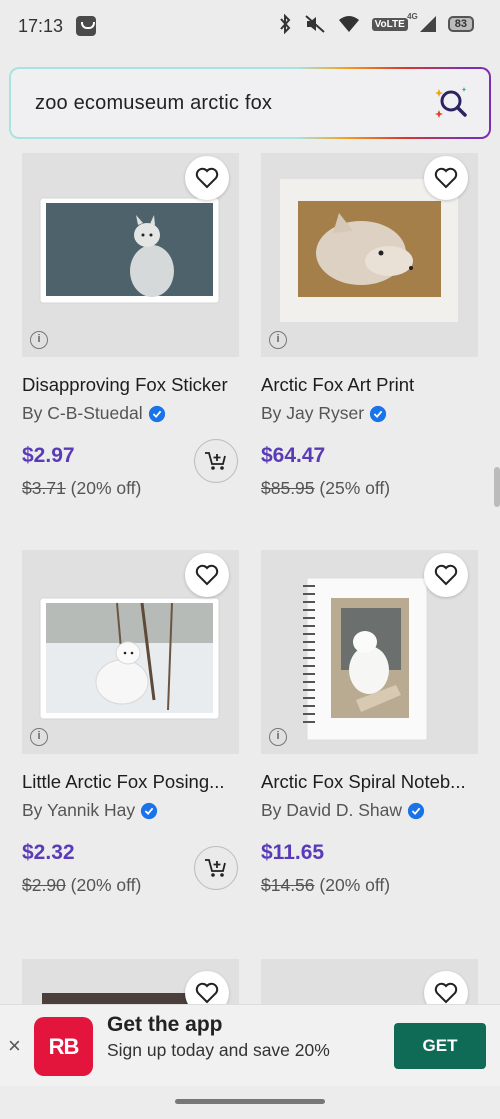 This screenshot has height=1119, width=500. What do you see at coordinates (412, 16) in the screenshot?
I see `network-type: 4G` at bounding box center [412, 16].